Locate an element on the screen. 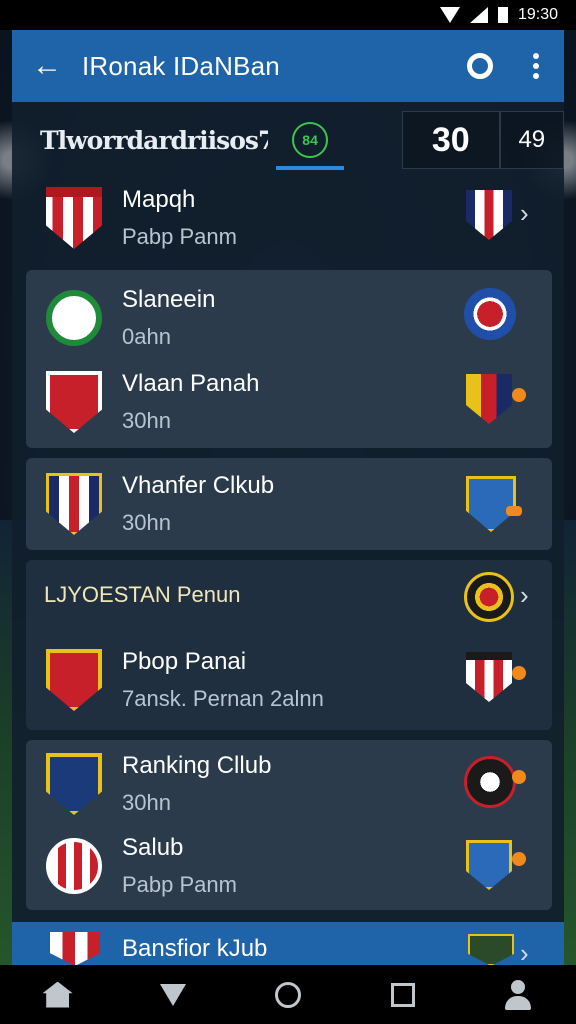  status-bar: 19:30 is located at coordinates (288, 15).